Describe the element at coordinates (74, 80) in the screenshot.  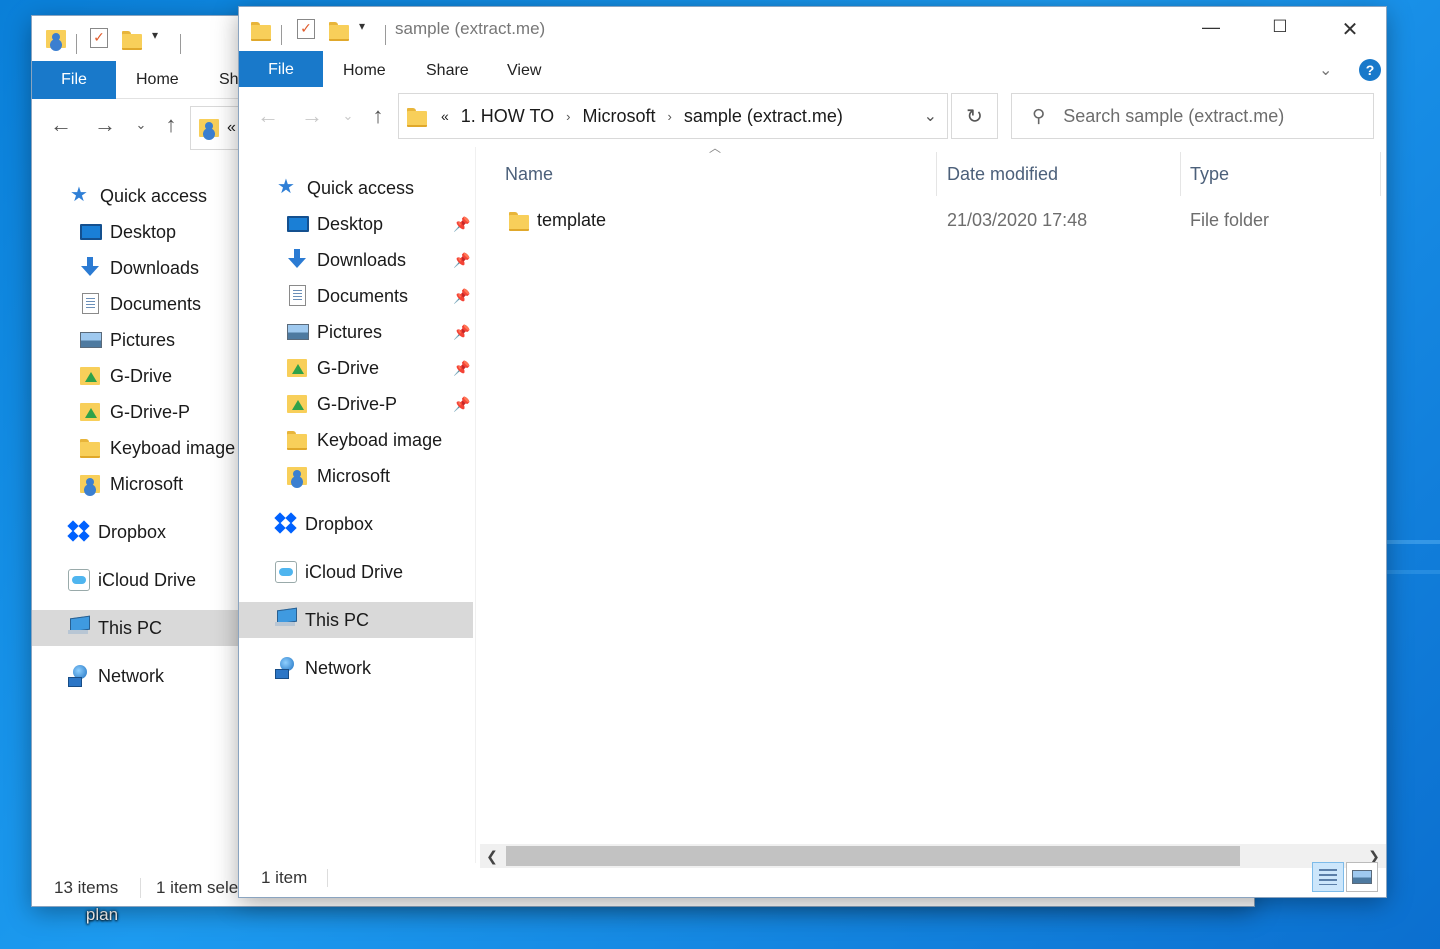
I see `back-tab-file: File` at that location.